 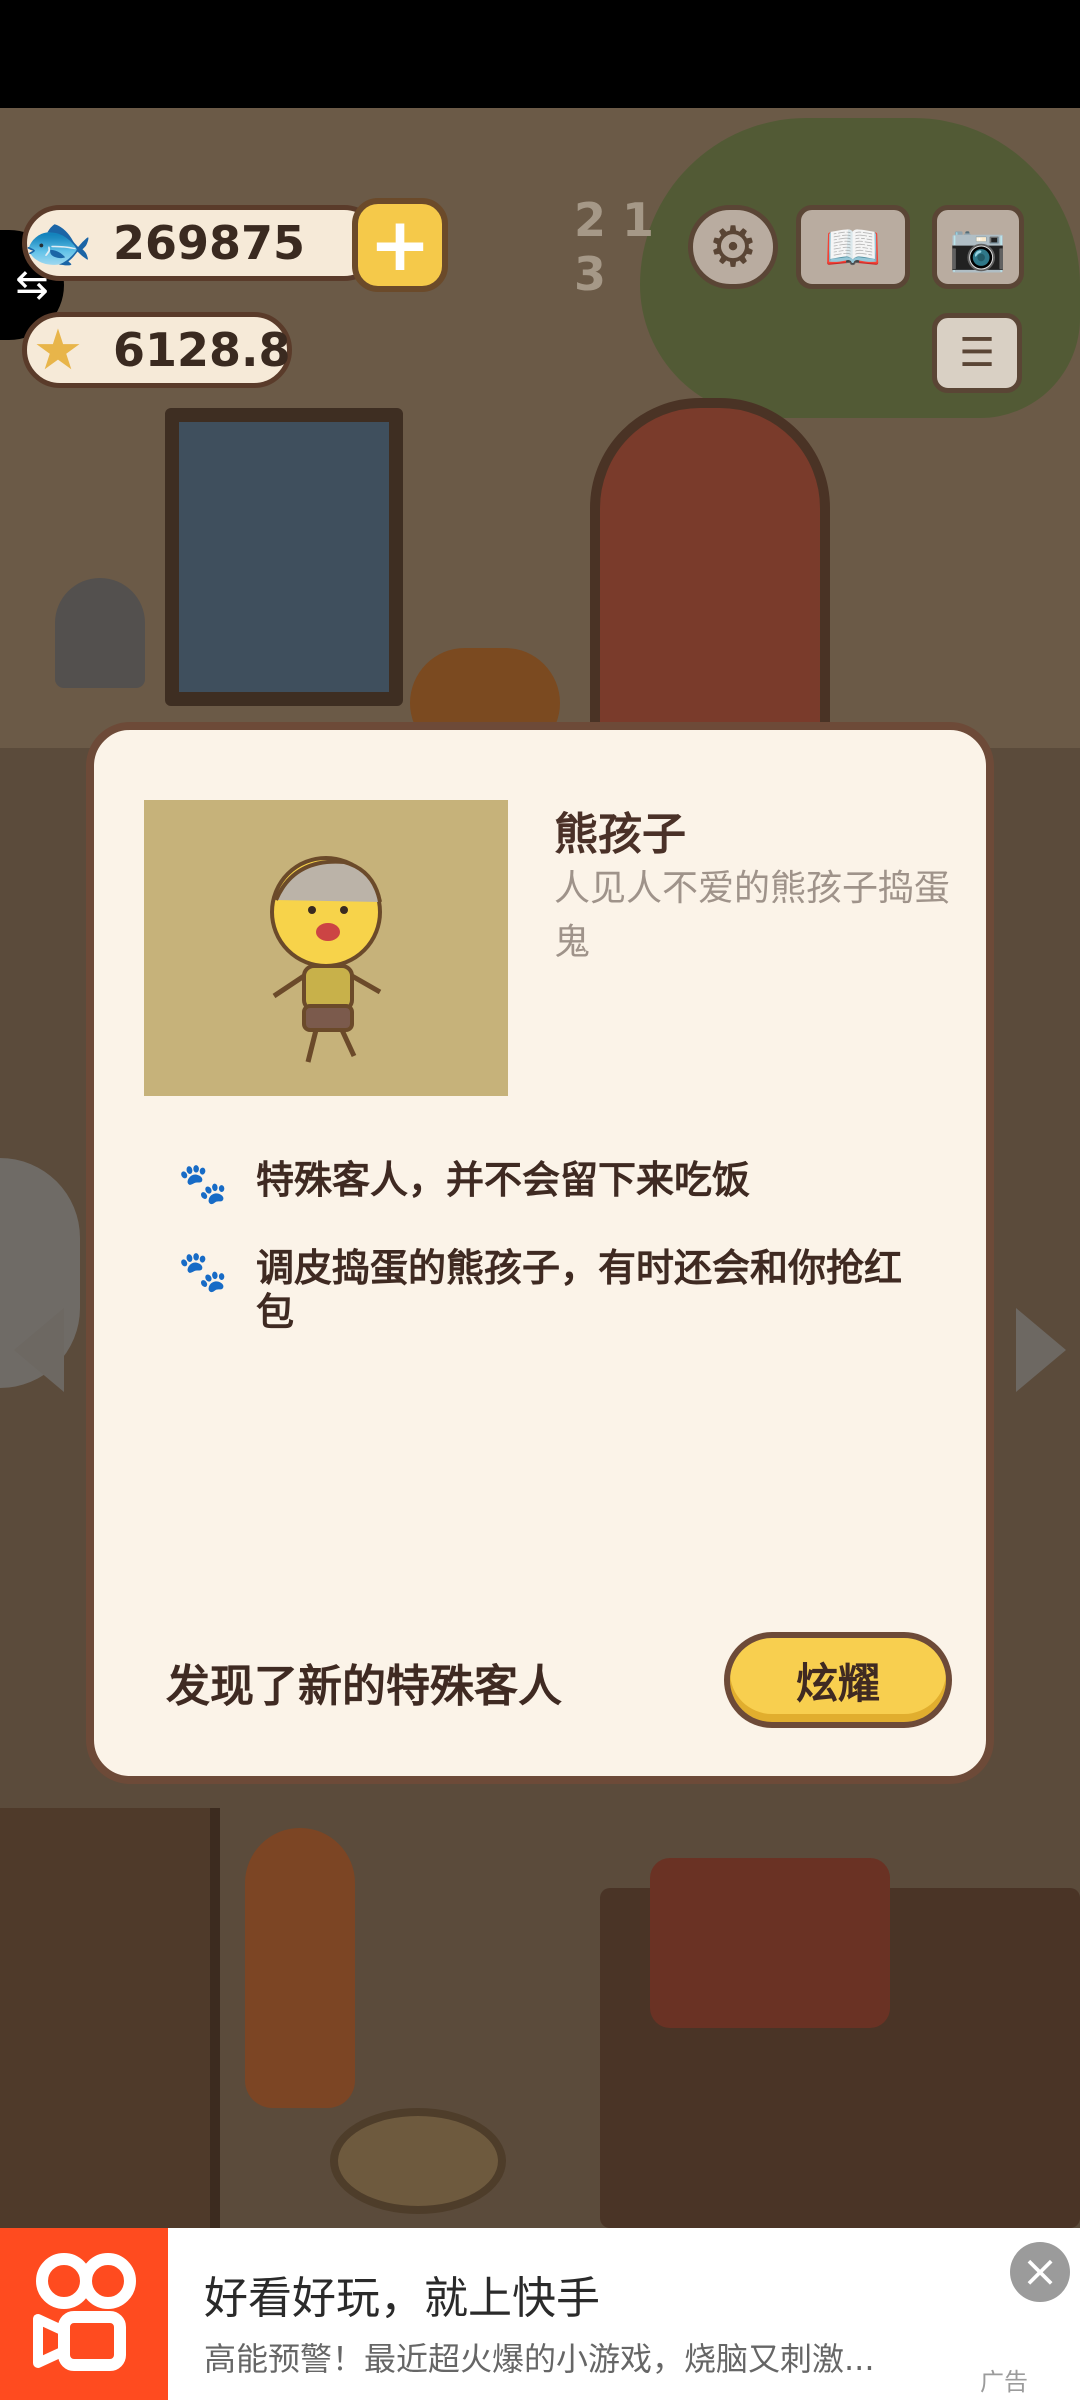 I want to click on character-portrait, so click(x=326, y=948).